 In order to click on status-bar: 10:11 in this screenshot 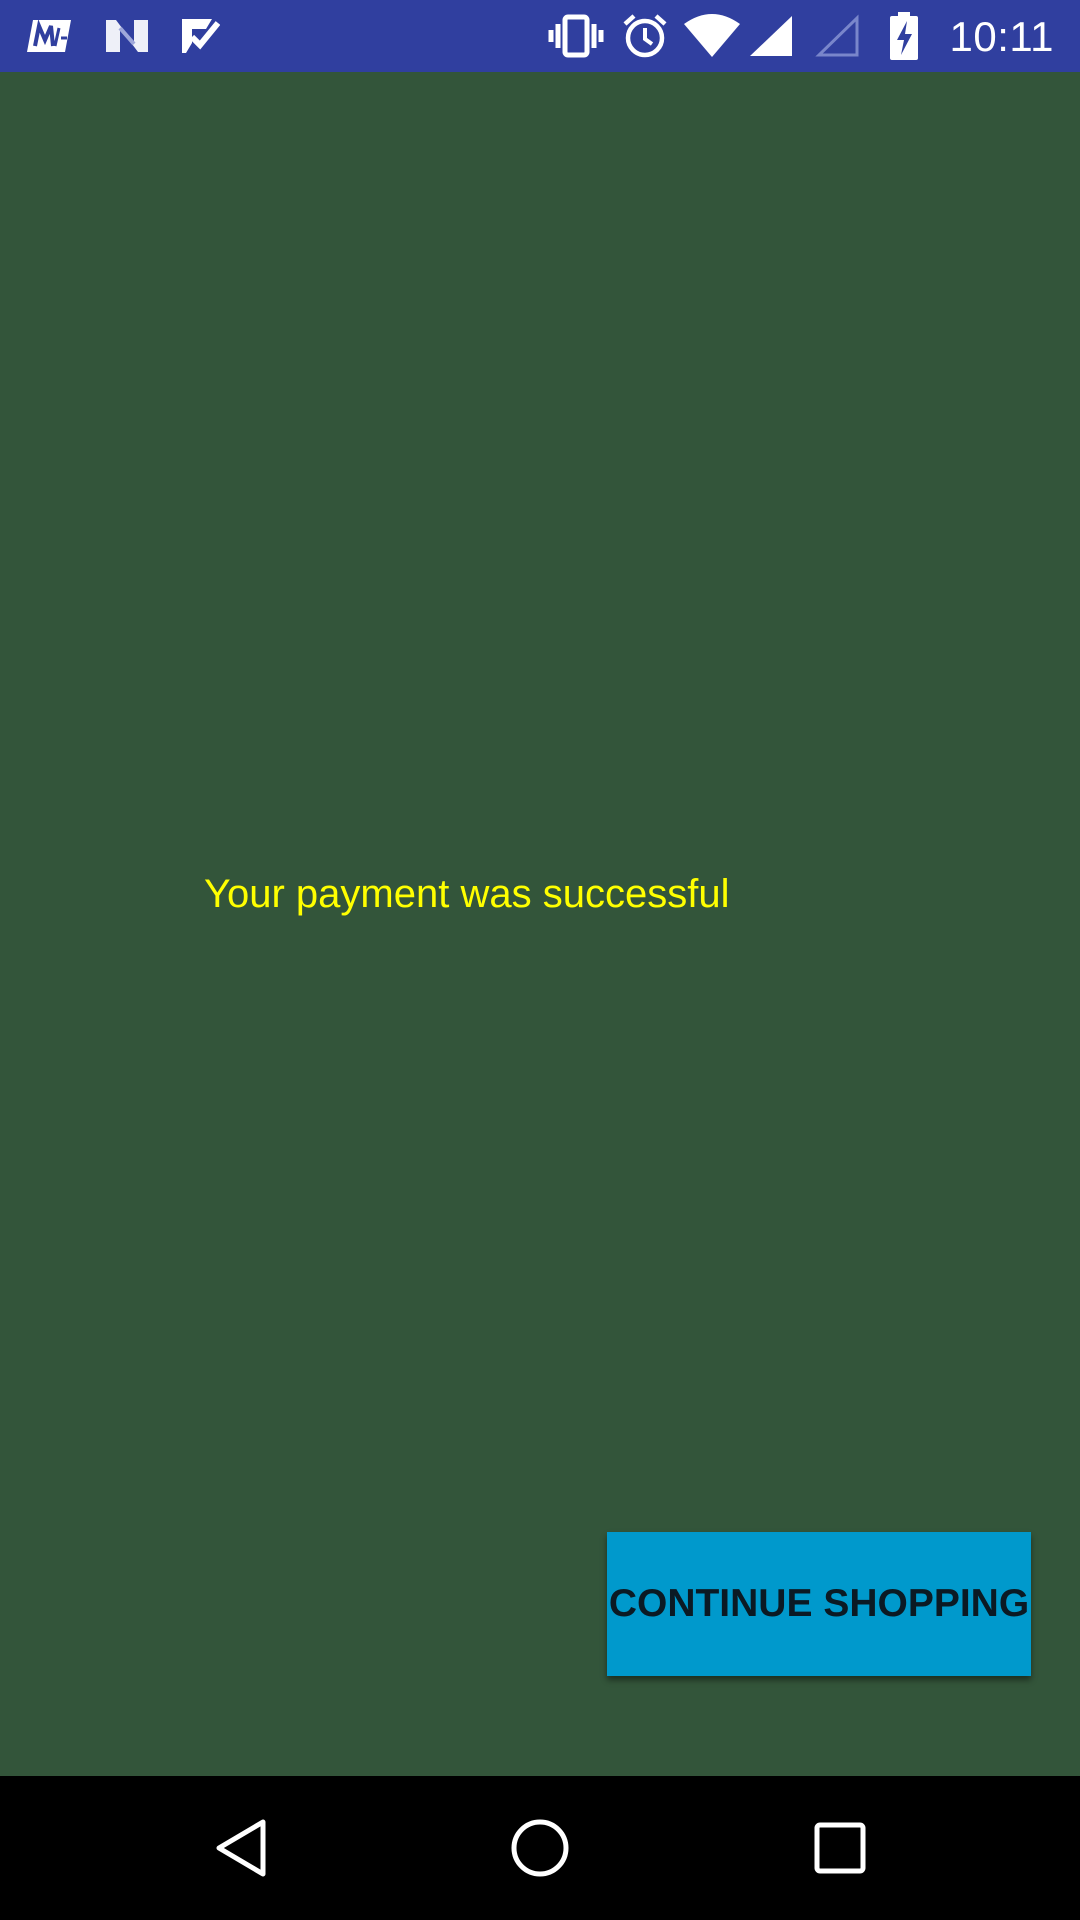, I will do `click(540, 36)`.